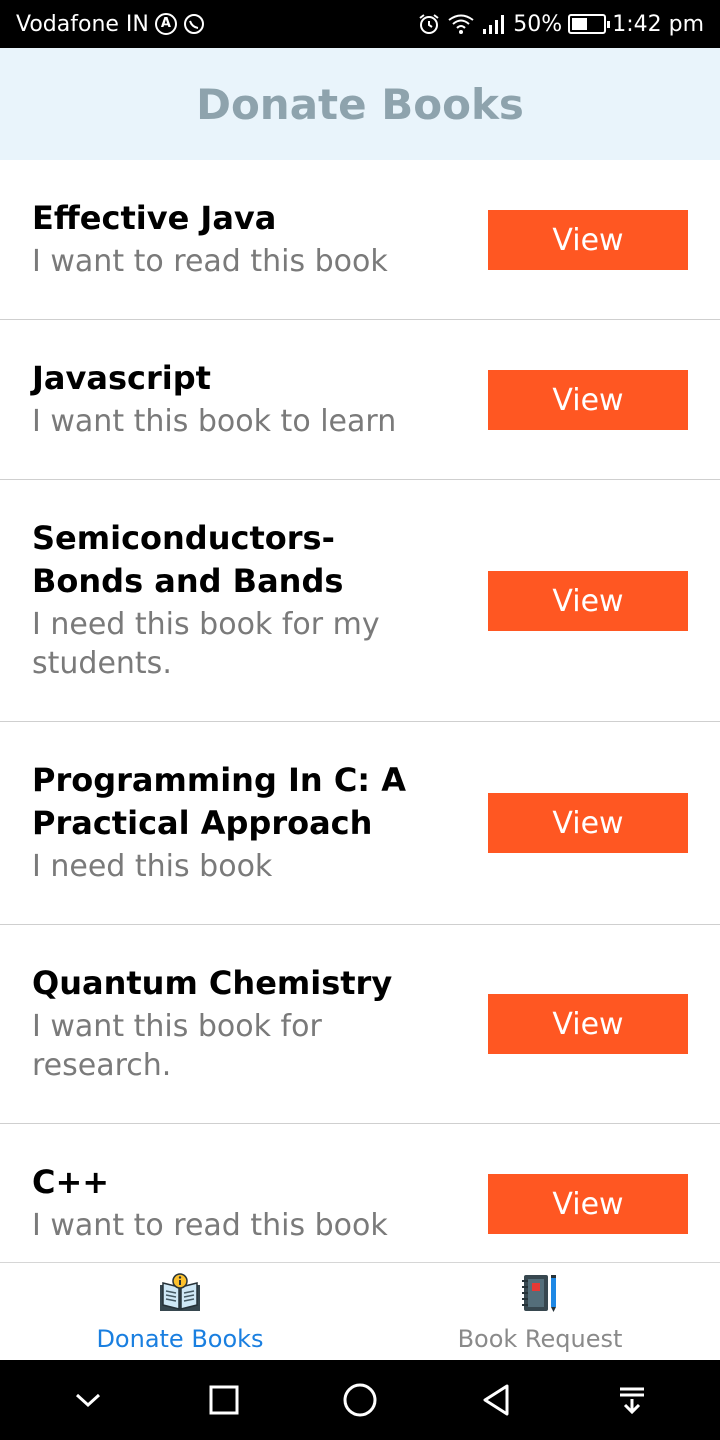 This screenshot has width=720, height=1440. I want to click on tab-label: Book Request, so click(540, 1339).